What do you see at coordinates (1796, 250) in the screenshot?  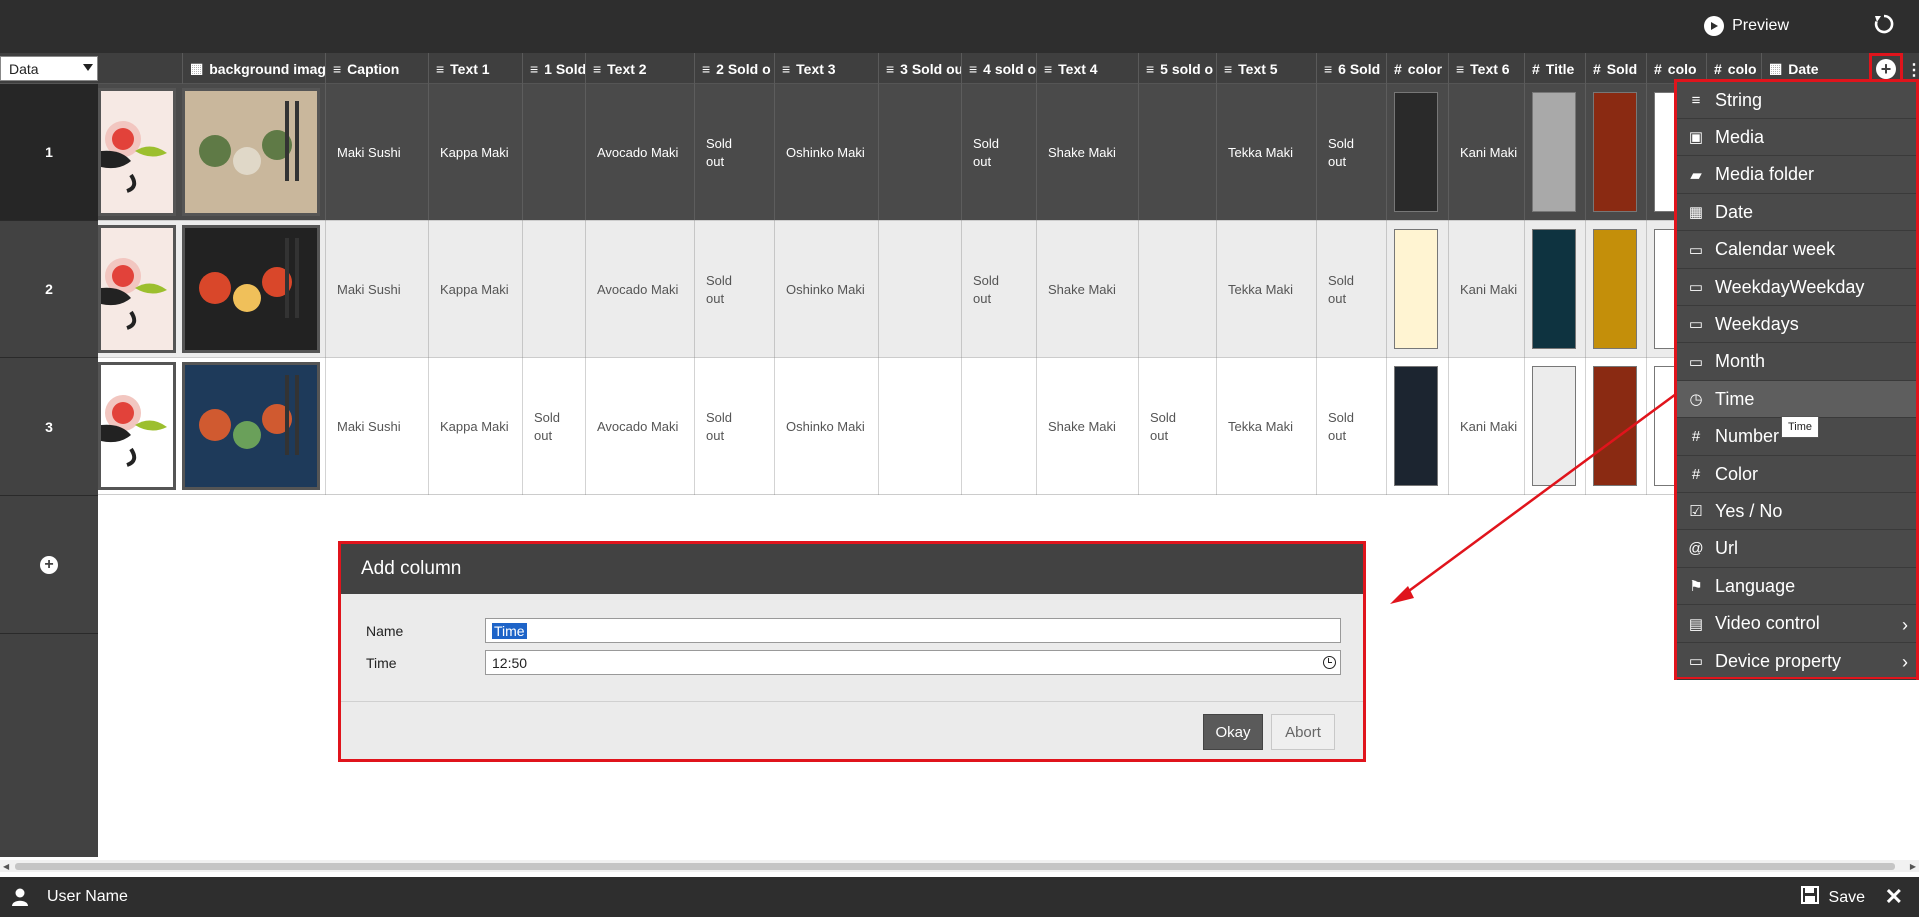 I see `menu-item-calendar-week: ▭ Calendar week` at bounding box center [1796, 250].